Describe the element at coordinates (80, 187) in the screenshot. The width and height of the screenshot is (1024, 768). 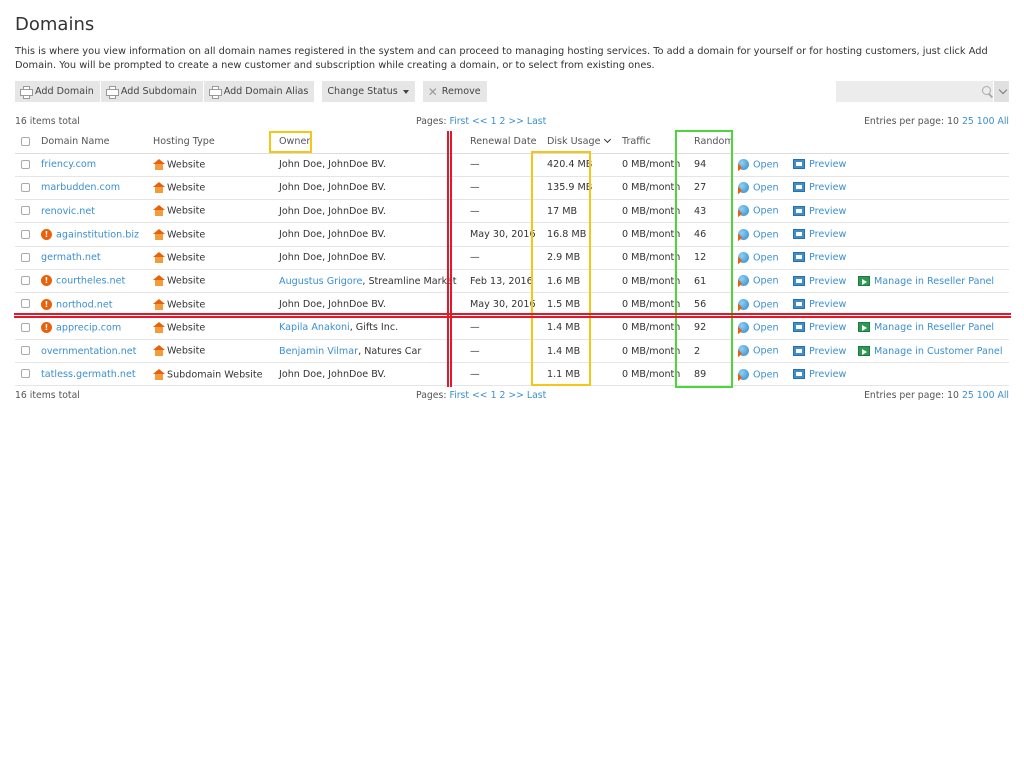
I see `domain-link: marbudden.com` at that location.